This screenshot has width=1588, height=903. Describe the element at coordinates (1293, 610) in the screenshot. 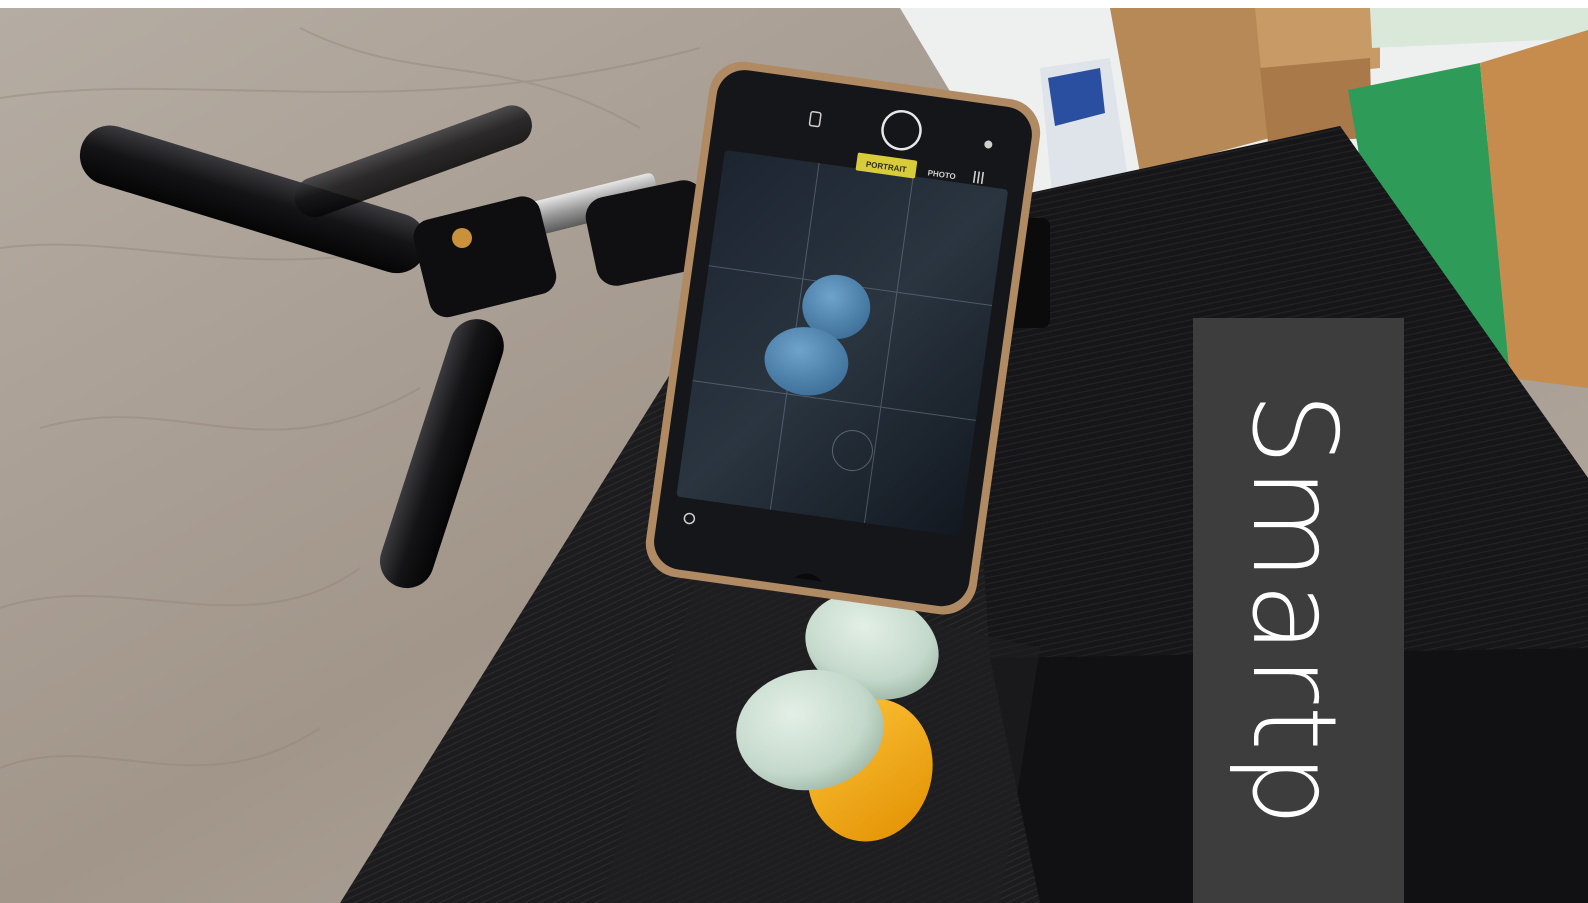

I see `caption-text: Smartp` at that location.